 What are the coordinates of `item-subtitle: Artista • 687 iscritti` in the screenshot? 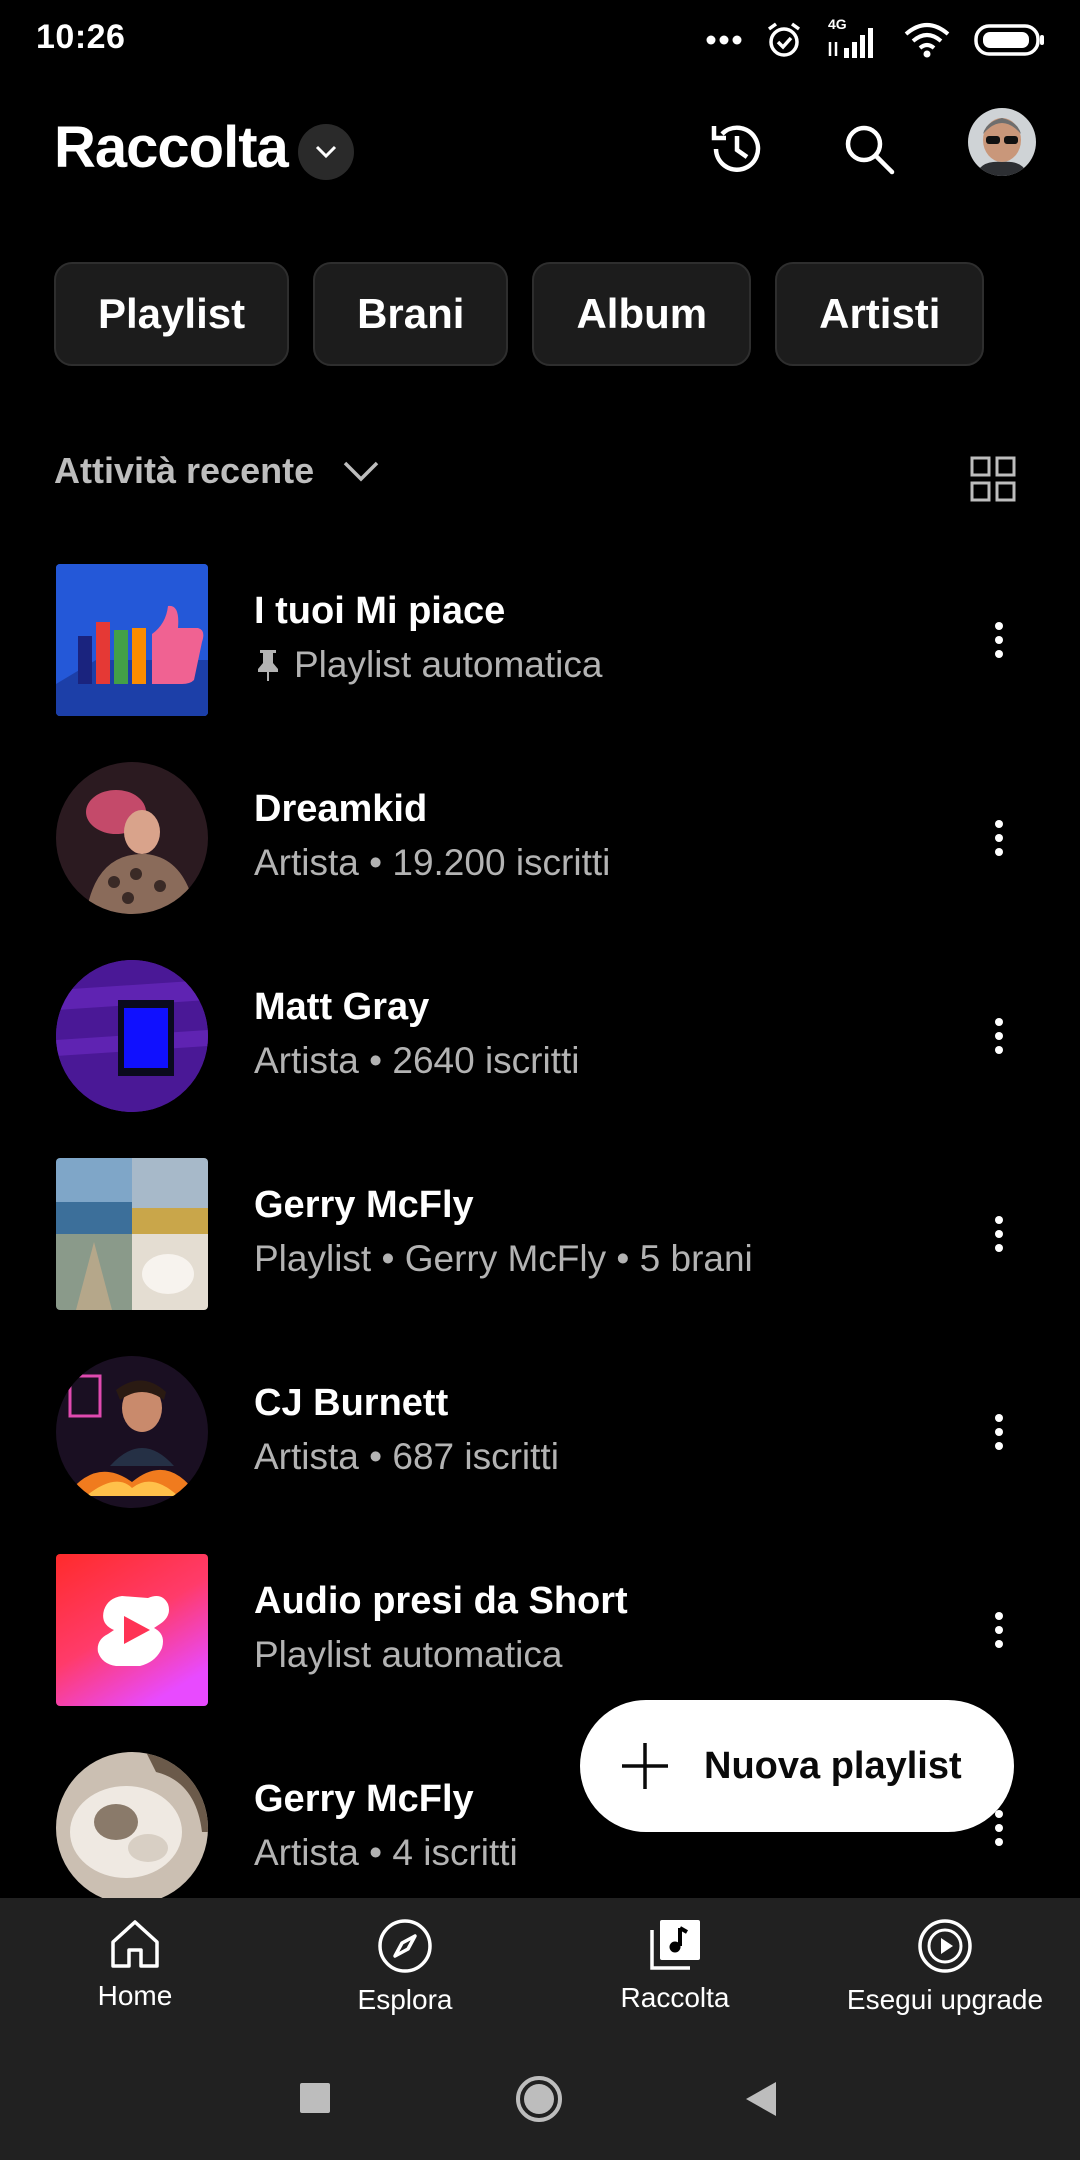 It's located at (406, 1456).